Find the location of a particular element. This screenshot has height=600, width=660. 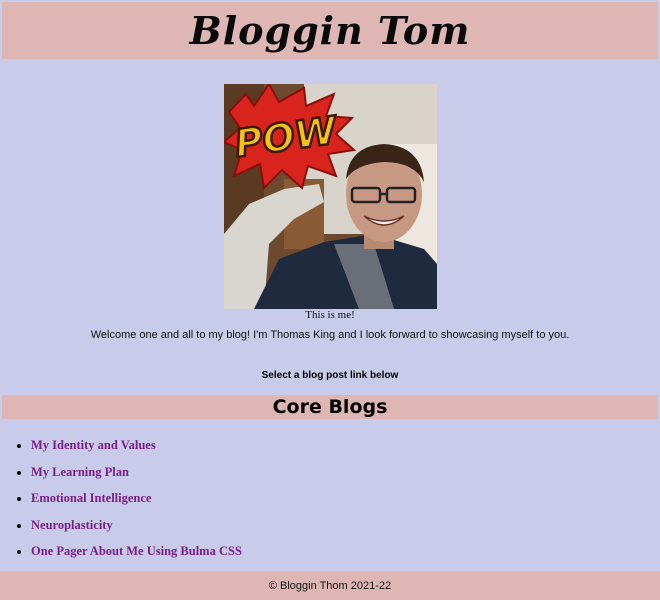

list-item: My Identity and Values is located at coordinates (136, 445).